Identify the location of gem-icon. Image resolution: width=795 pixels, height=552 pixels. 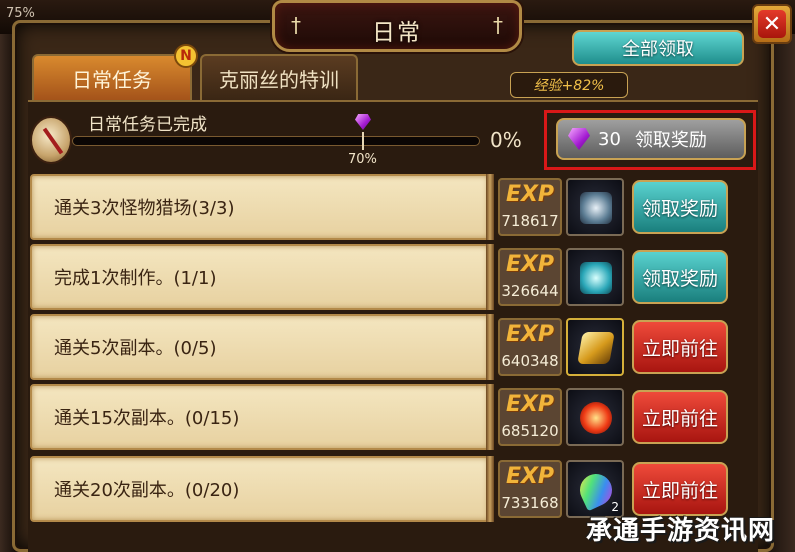
(579, 139).